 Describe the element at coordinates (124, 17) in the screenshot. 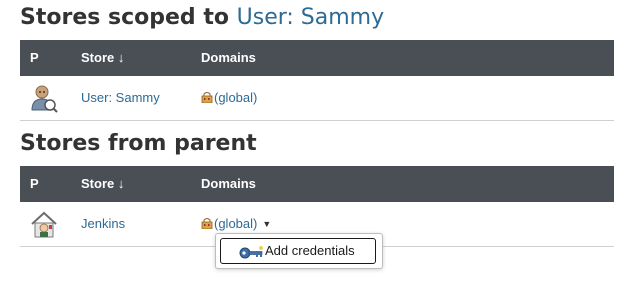

I see `scoped-title-prefix: Stores scoped to` at that location.